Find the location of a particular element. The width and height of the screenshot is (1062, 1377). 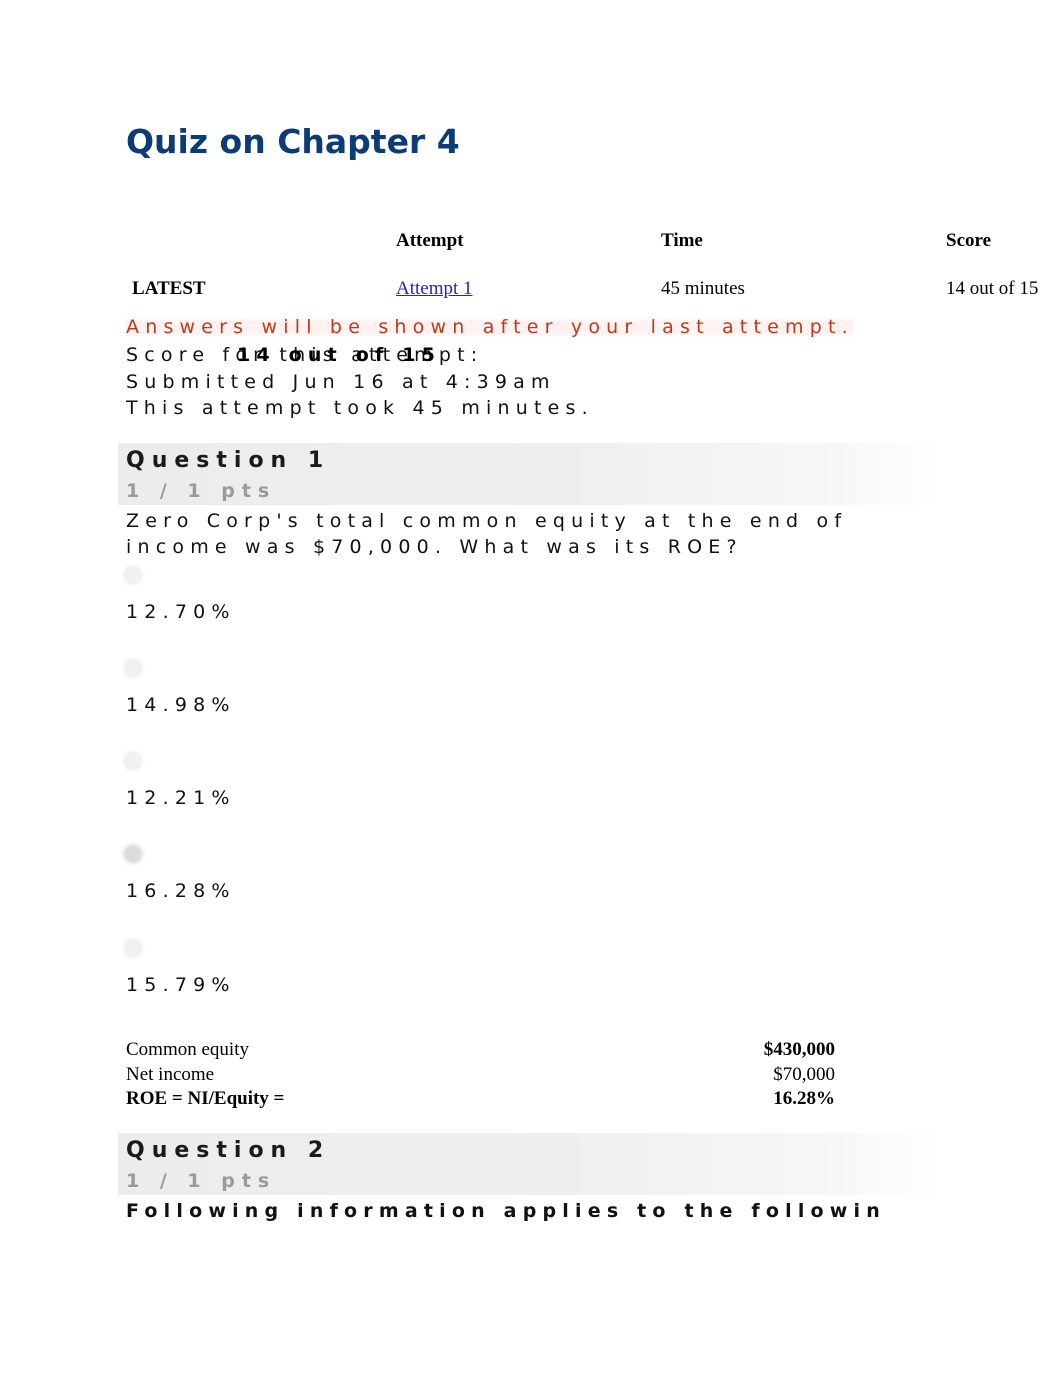

option-label: 12.21% is located at coordinates (181, 798).